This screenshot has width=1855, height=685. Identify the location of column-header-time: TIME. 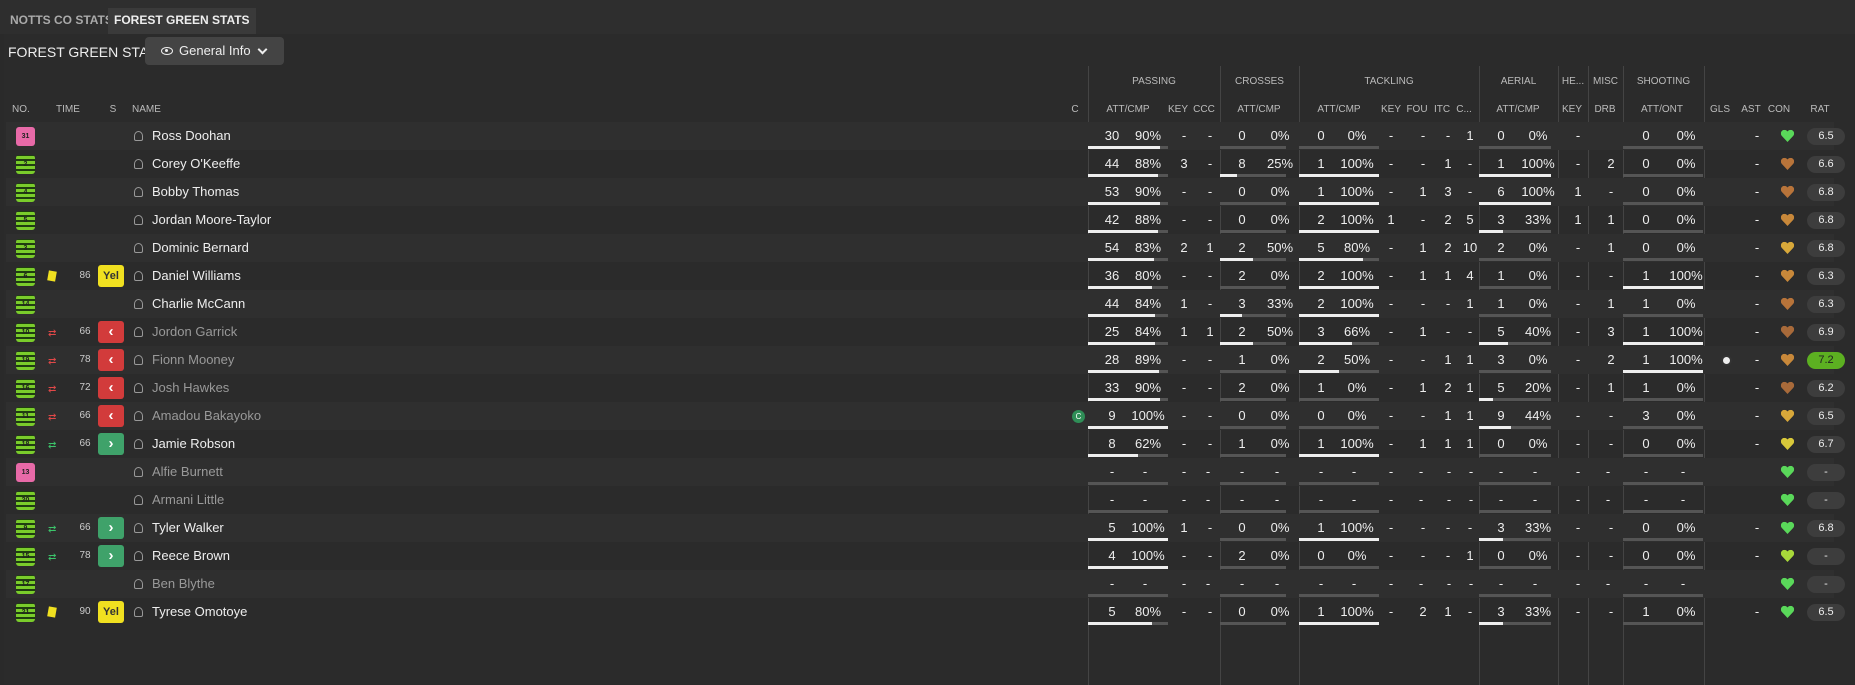
(69, 109).